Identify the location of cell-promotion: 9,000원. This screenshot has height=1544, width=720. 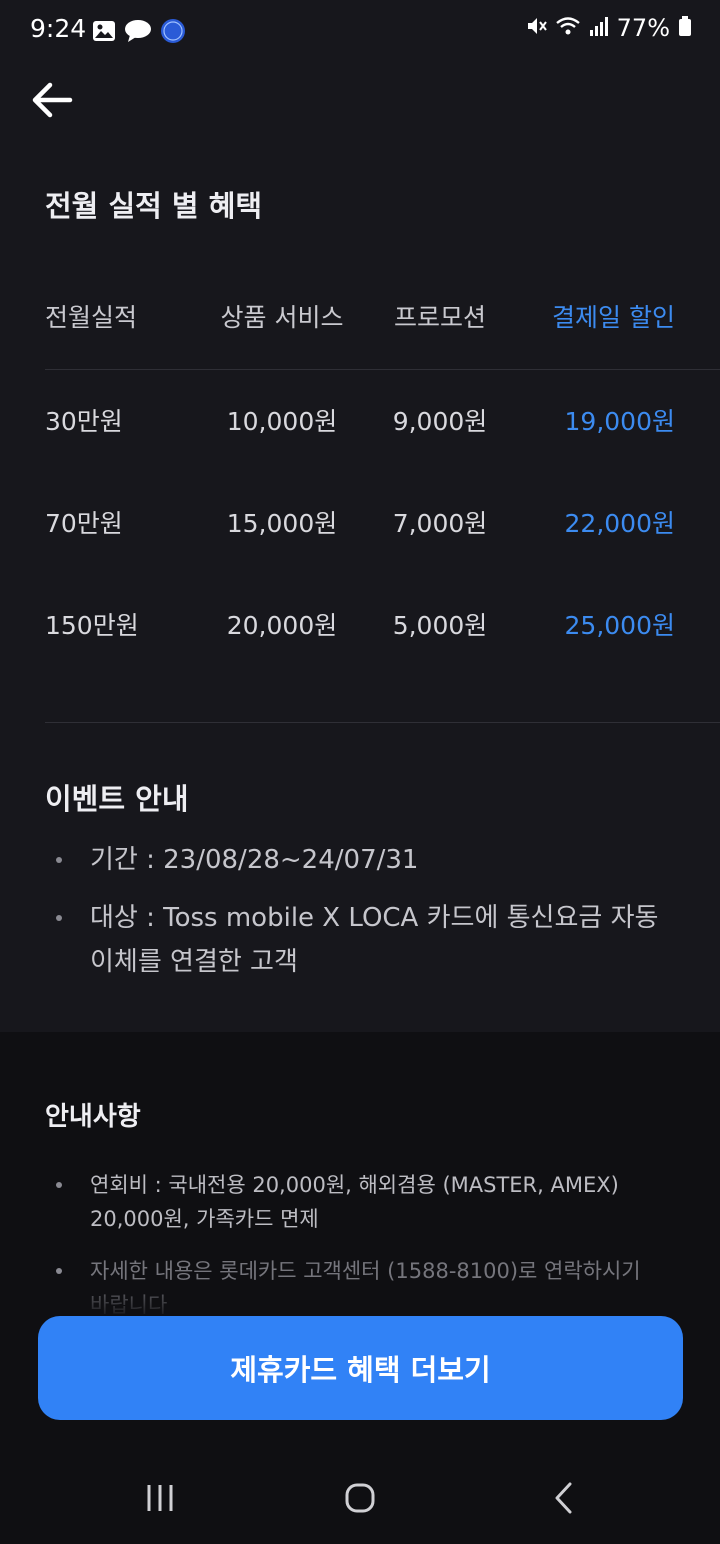
(440, 421).